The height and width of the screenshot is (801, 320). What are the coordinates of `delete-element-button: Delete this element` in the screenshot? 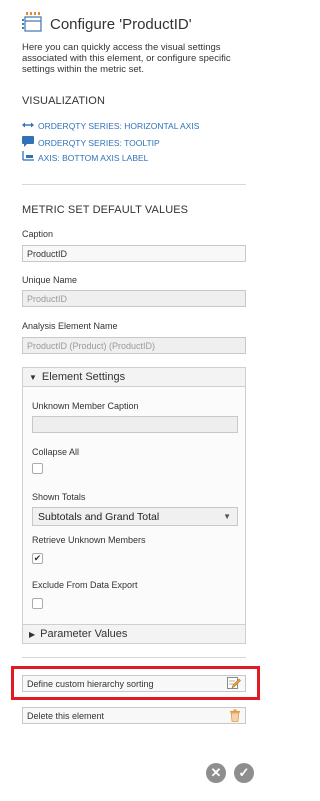 It's located at (134, 715).